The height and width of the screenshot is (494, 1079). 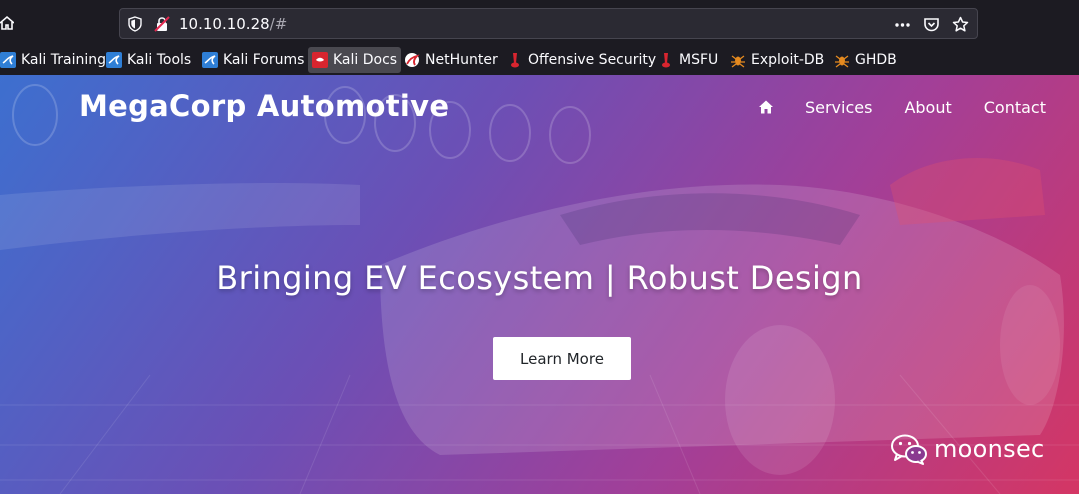 I want to click on site-nav: Services About Contact, so click(x=902, y=107).